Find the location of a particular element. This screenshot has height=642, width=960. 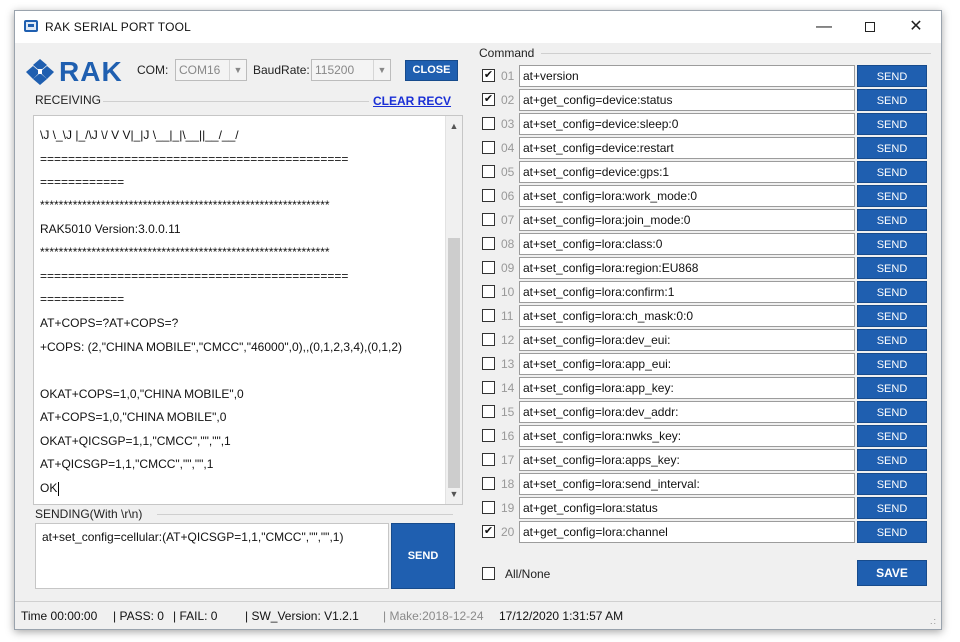

command-input: at+get_config=lora:channel is located at coordinates (687, 532).